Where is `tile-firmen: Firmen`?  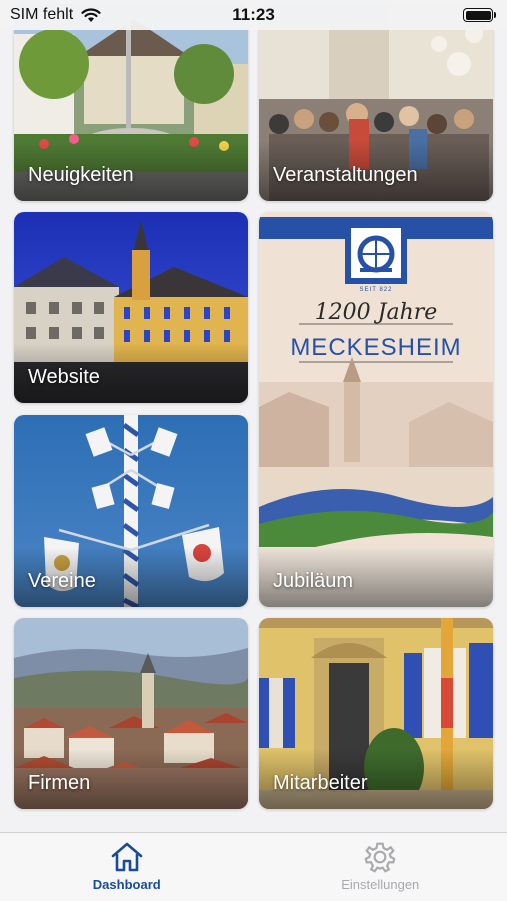
tile-firmen: Firmen is located at coordinates (131, 713).